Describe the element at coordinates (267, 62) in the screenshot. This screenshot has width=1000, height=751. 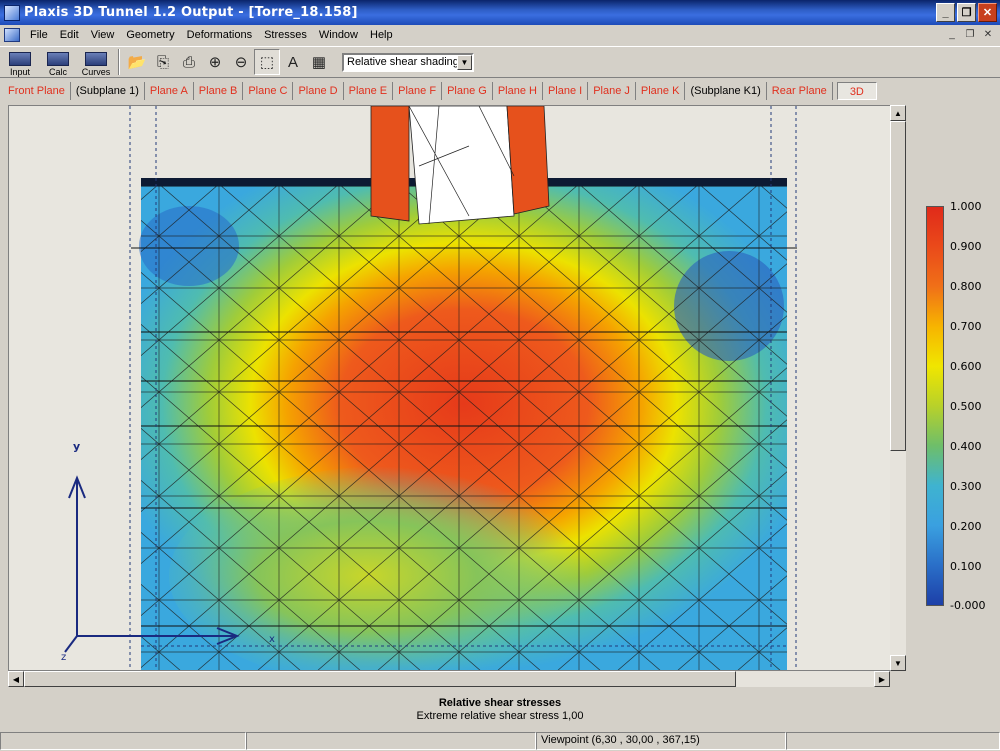
I see `selection-icon: ⬚` at that location.